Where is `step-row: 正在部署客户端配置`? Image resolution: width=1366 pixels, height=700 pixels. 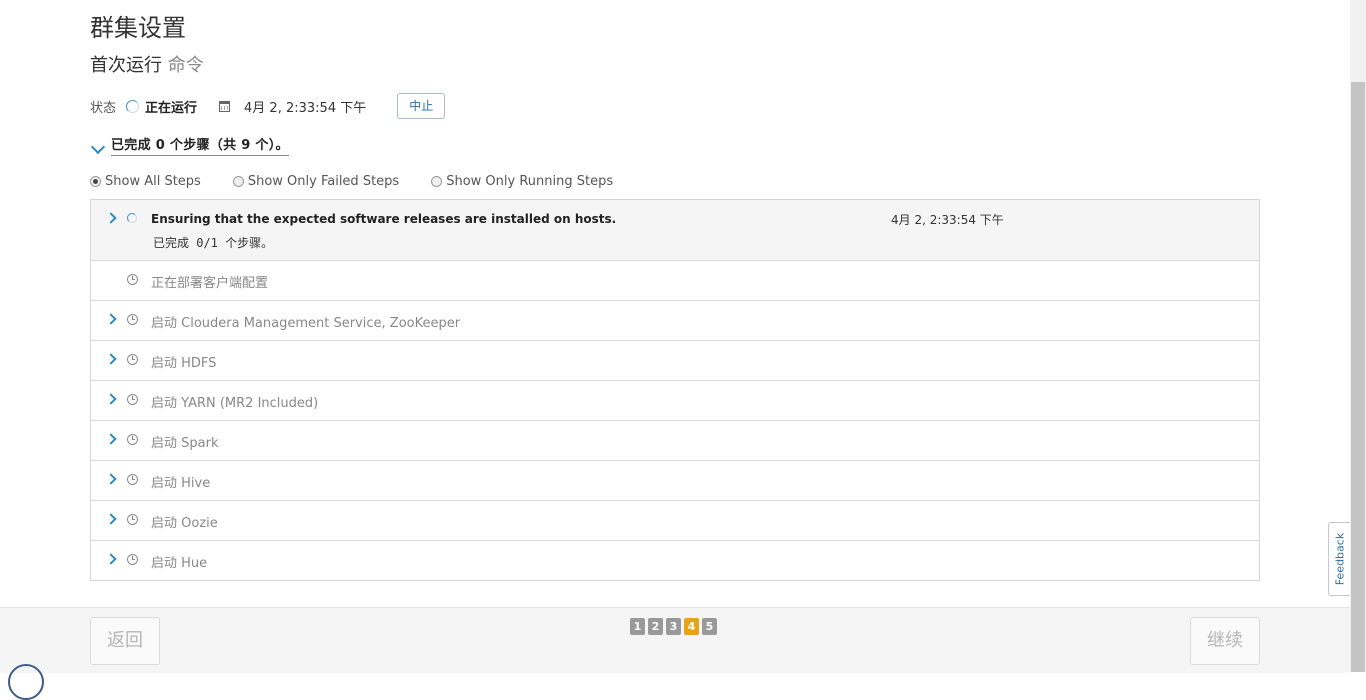 step-row: 正在部署客户端配置 is located at coordinates (675, 280).